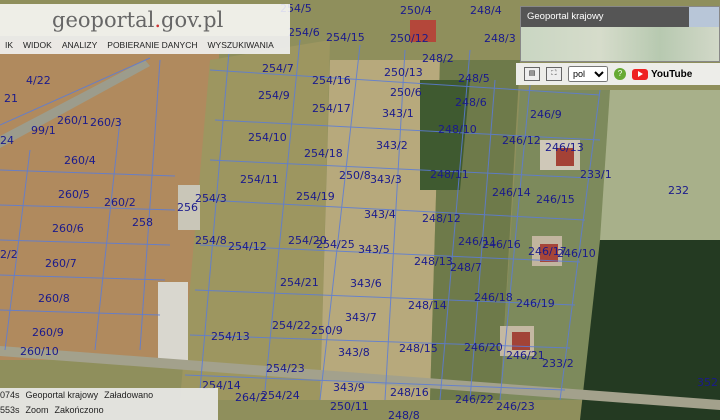  Describe the element at coordinates (532, 74) in the screenshot. I see `print-icon: ▤` at that location.